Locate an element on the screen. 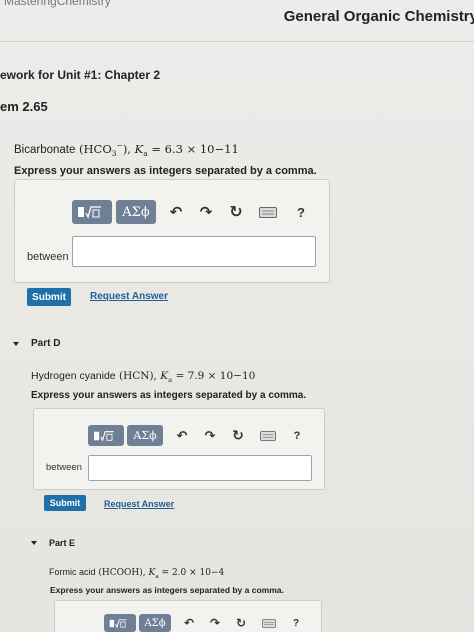 The image size is (474, 632). question-text: Formic acid (HCOOH), Ka = 2.0 × 10−4 is located at coordinates (137, 573).